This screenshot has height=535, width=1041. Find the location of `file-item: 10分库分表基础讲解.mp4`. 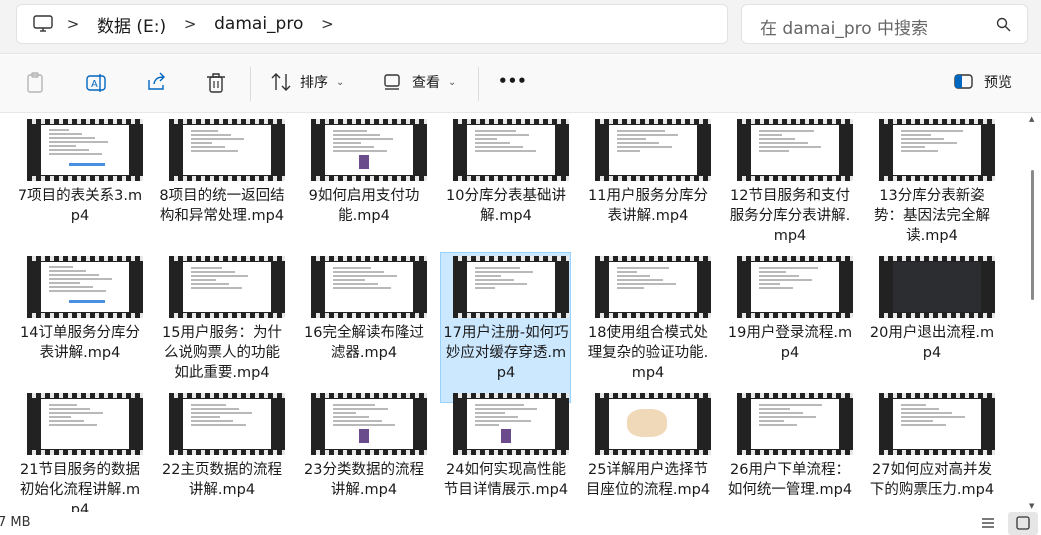

file-item: 10分库分表基础讲解.mp4 is located at coordinates (505, 190).